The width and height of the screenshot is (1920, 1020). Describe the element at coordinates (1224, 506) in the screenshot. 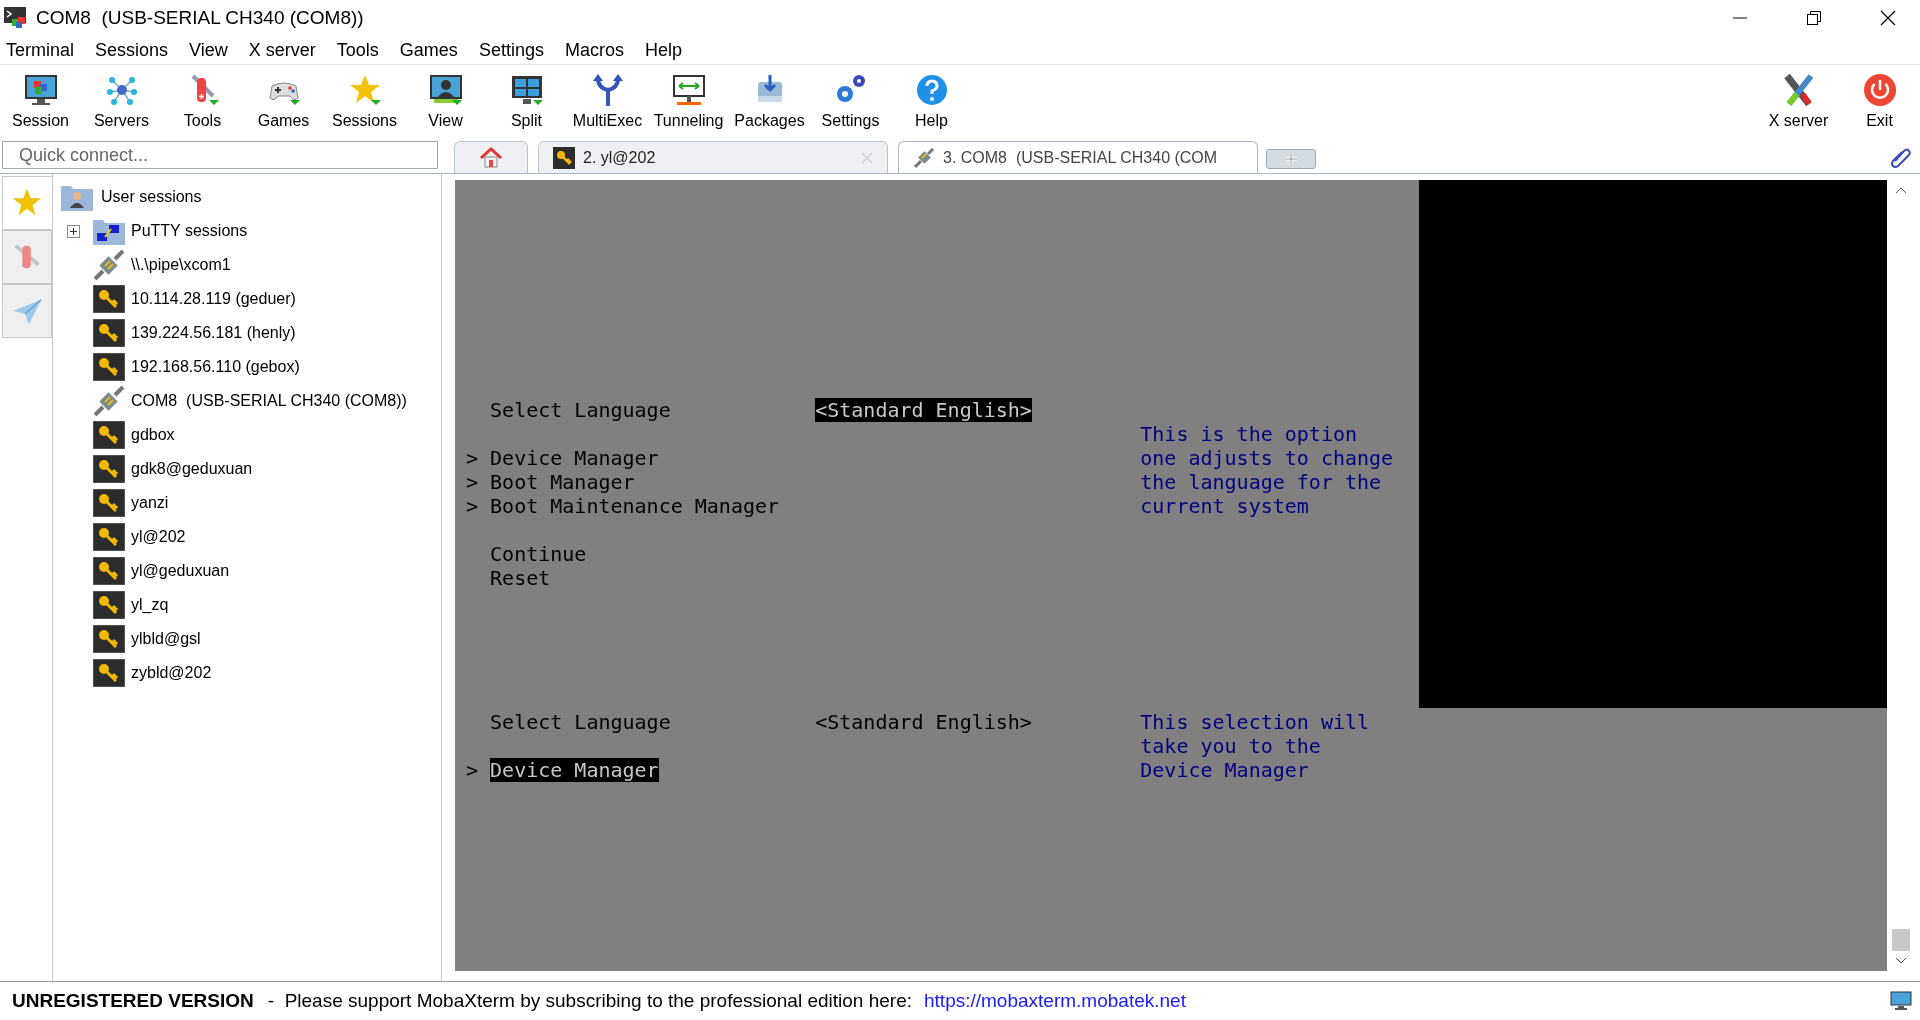

I see `terminal-help-text: current system` at that location.